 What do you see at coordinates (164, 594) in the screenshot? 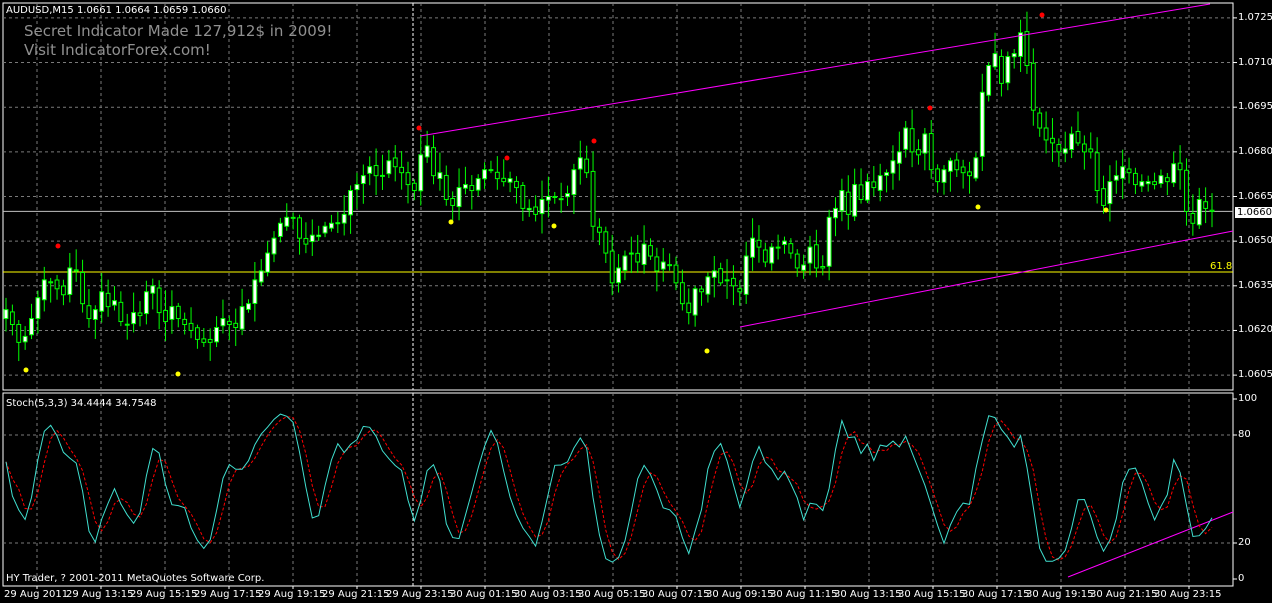
I see `time-axis-label: 29 Aug 15:15` at bounding box center [164, 594].